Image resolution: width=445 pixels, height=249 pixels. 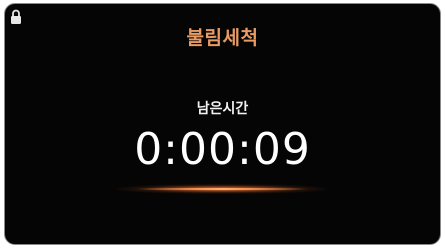 I want to click on glow-line-decoration, so click(x=222, y=189).